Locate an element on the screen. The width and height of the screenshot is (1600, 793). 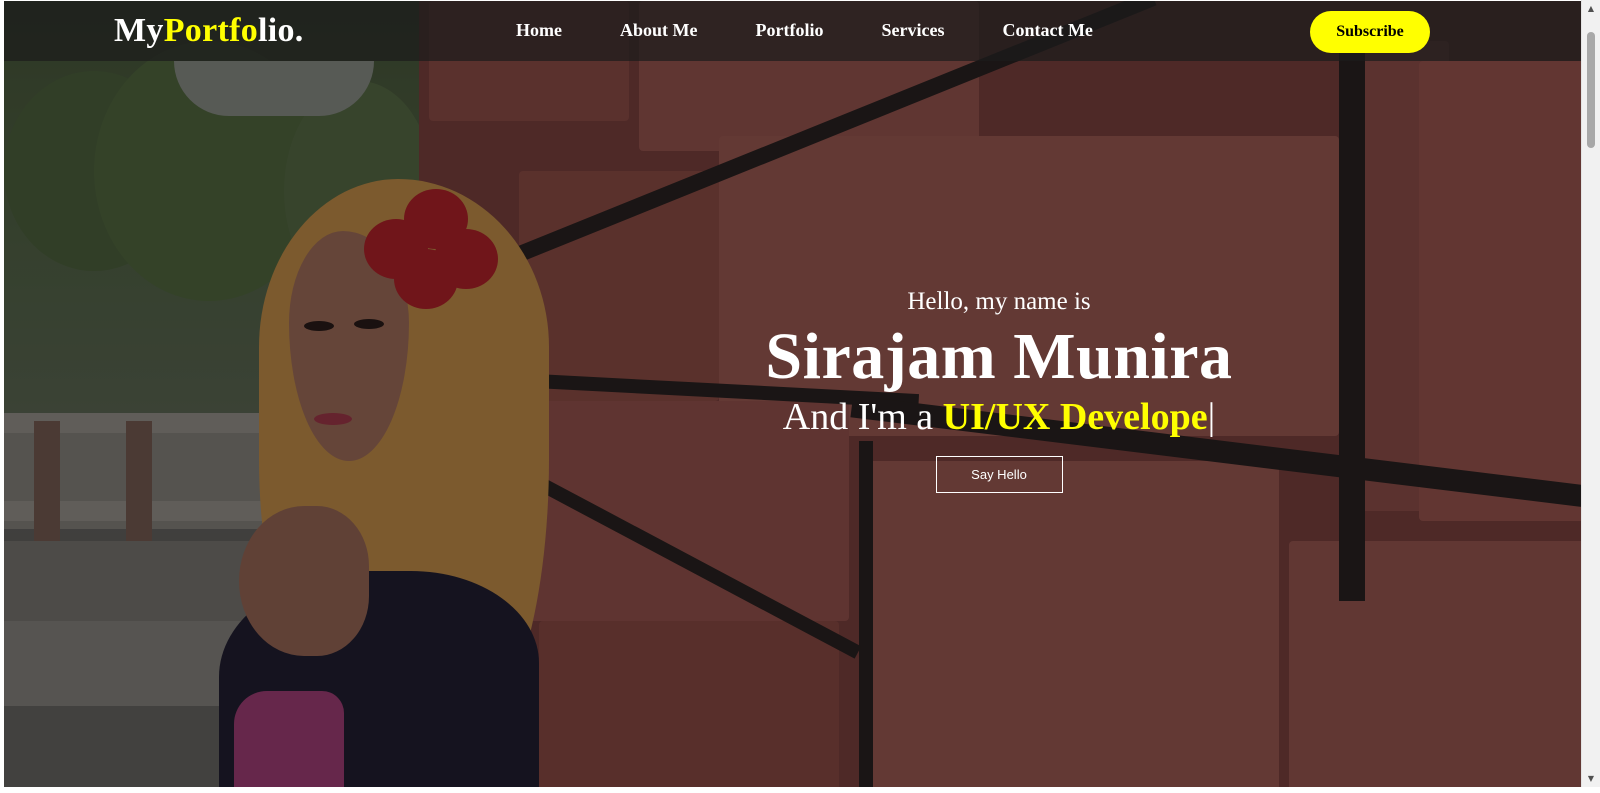
logo-text-my: My is located at coordinates (139, 30).